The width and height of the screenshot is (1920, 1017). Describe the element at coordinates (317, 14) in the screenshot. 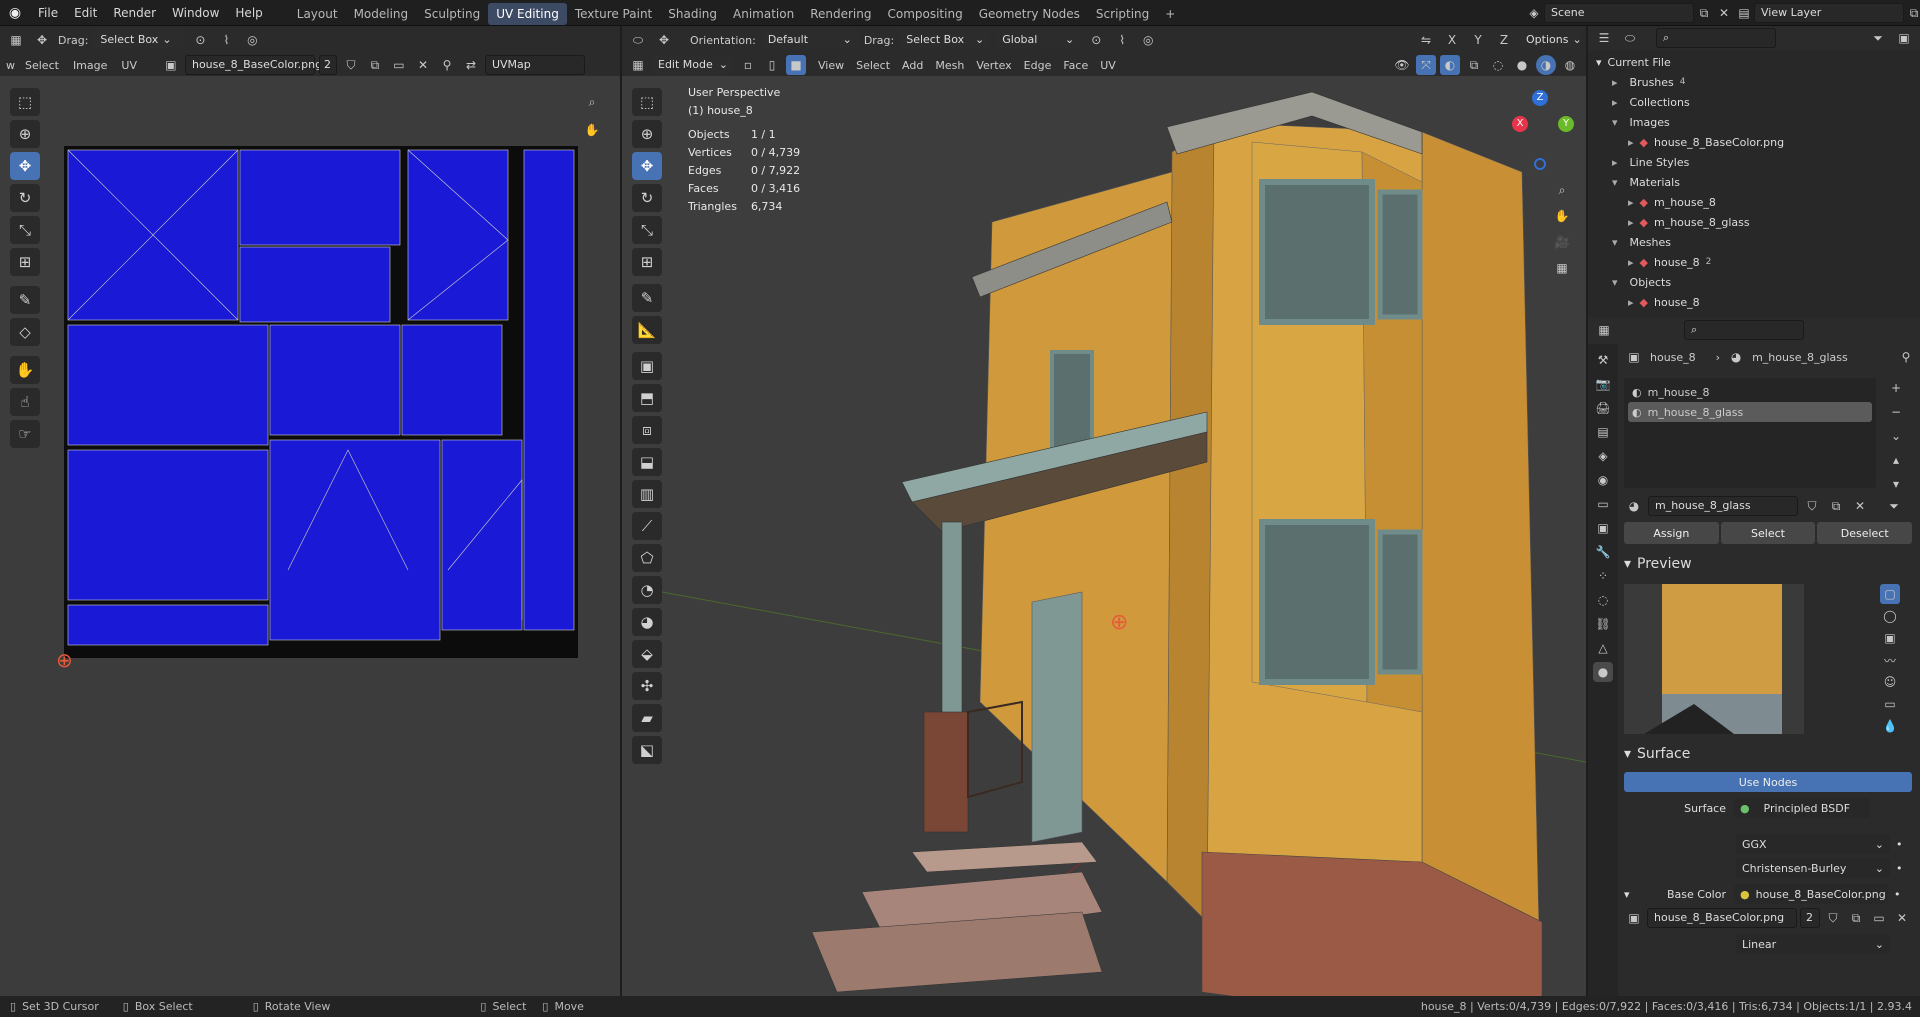

I see `tab-layout: Layout` at that location.